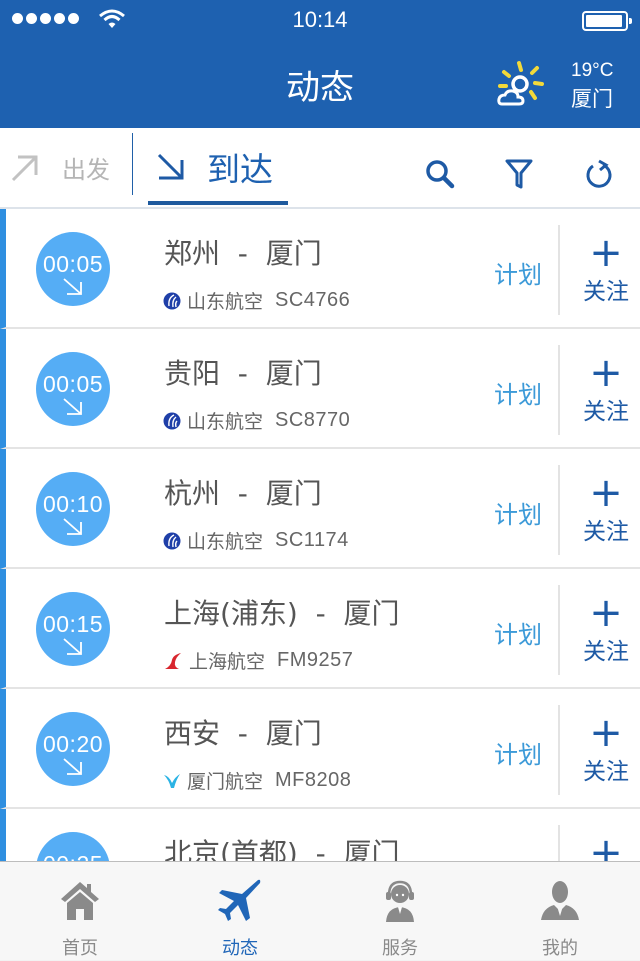  I want to click on nav-flight-status: 动态, so click(240, 911).